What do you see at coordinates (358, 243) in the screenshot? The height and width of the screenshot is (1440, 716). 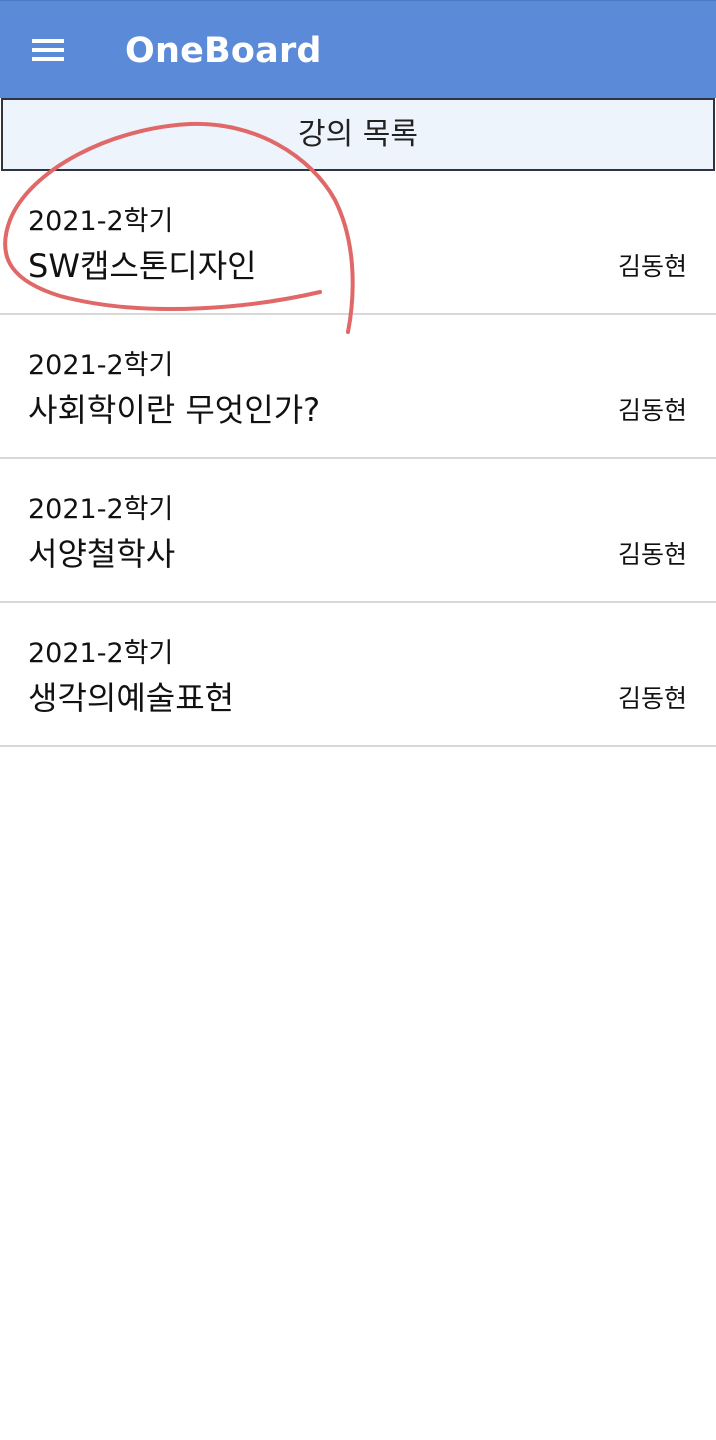 I see `course-item: 2021-2학기 SW캡스톤디자인 김동현` at bounding box center [358, 243].